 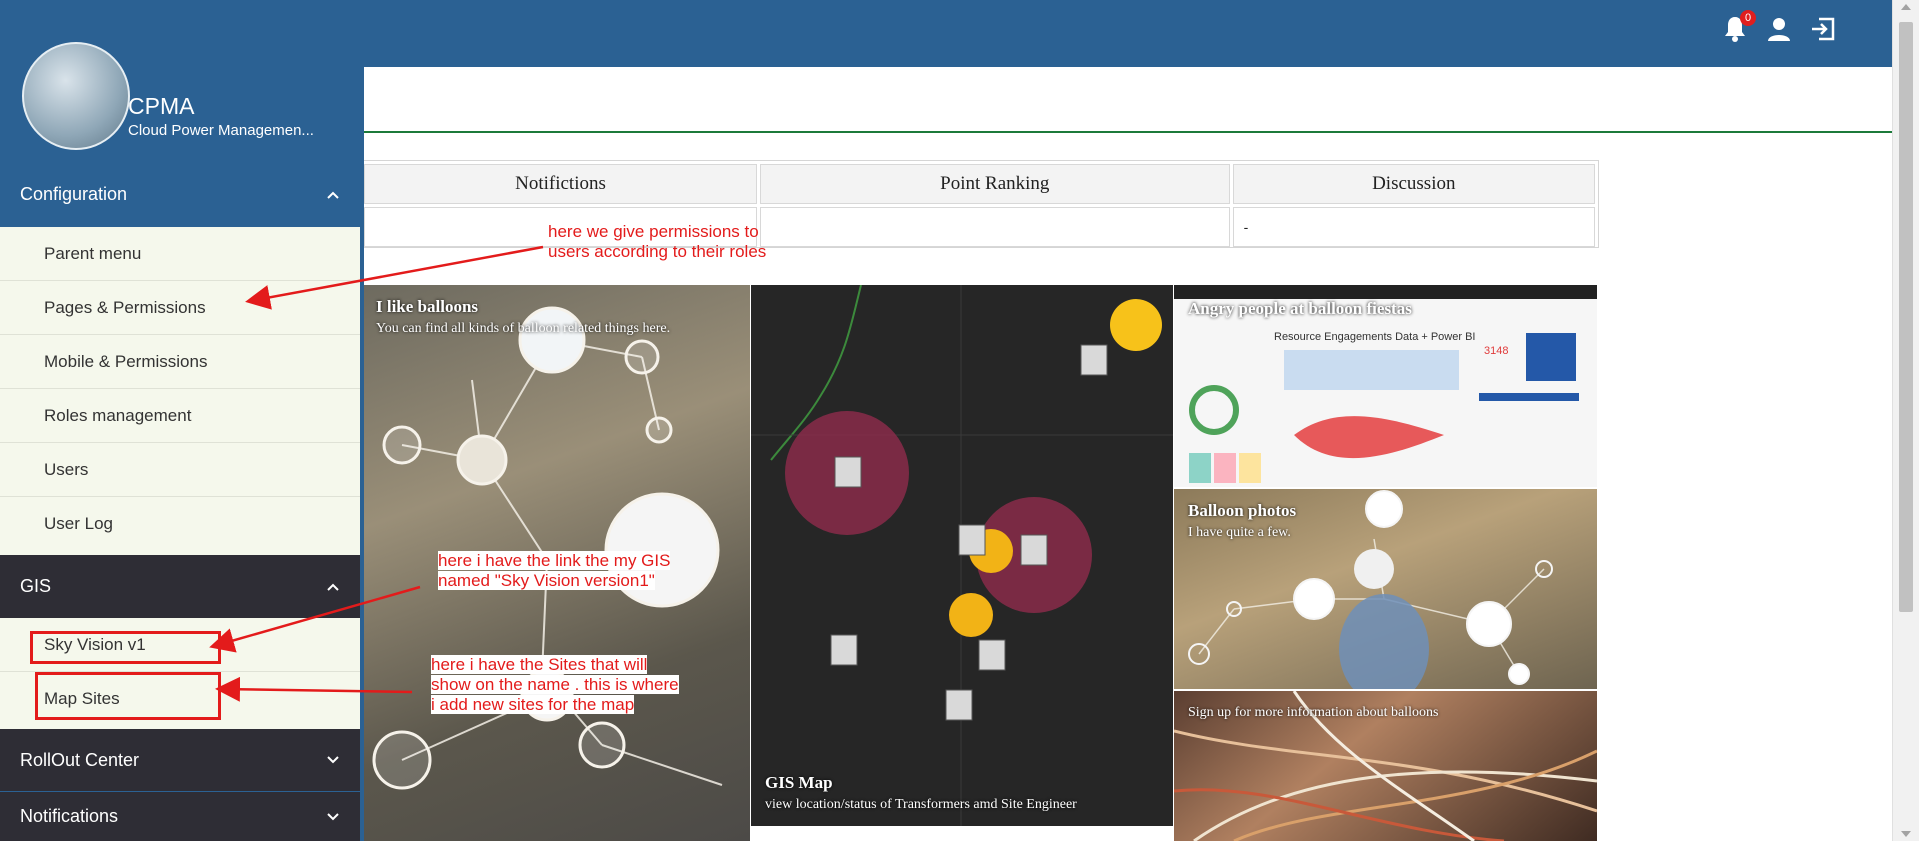 I want to click on tile-title: Balloon photos, so click(x=1242, y=510).